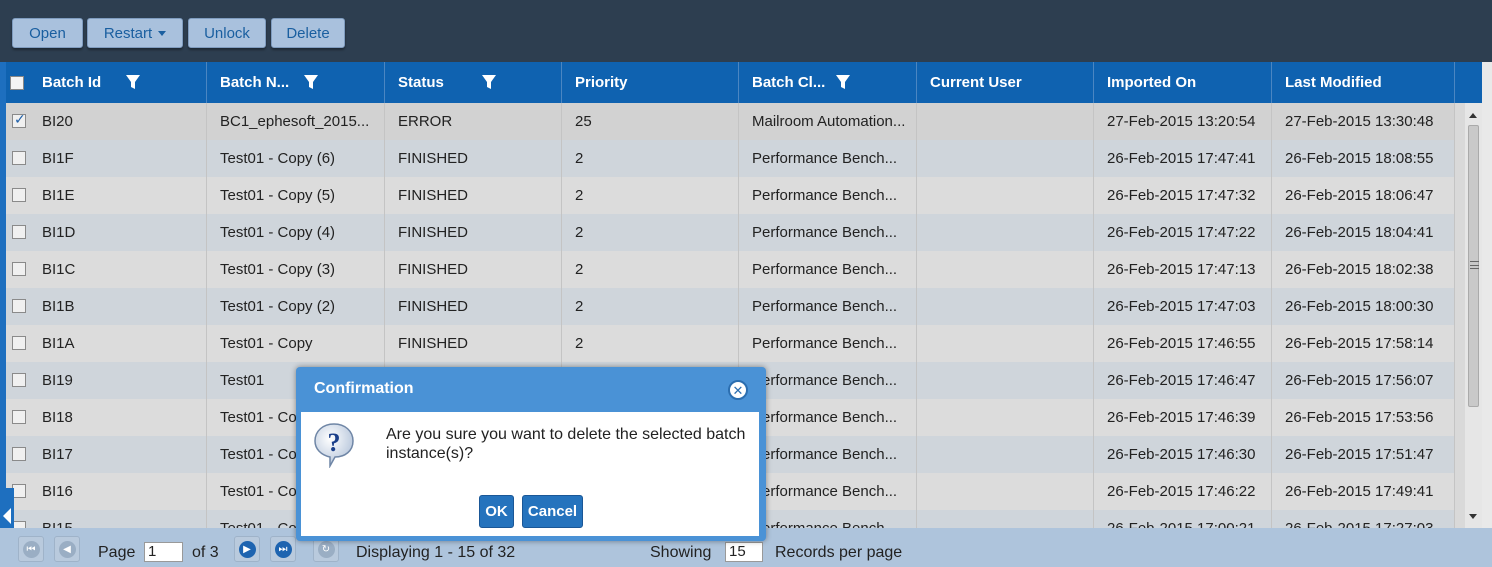 This screenshot has width=1492, height=567. Describe the element at coordinates (296, 232) in the screenshot. I see `batch-name-cell: Test01 - Copy (4)` at that location.